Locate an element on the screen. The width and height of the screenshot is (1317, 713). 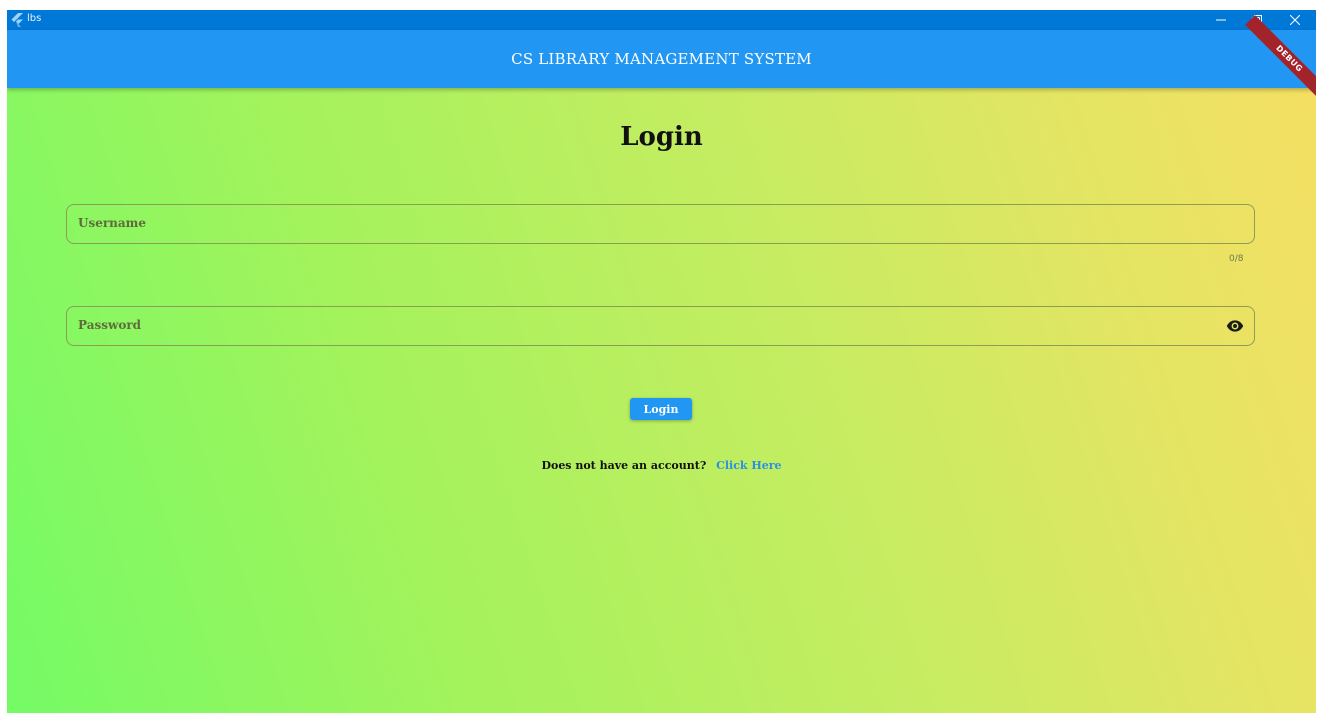
signup-prompt-text: Does not have an account? is located at coordinates (624, 465).